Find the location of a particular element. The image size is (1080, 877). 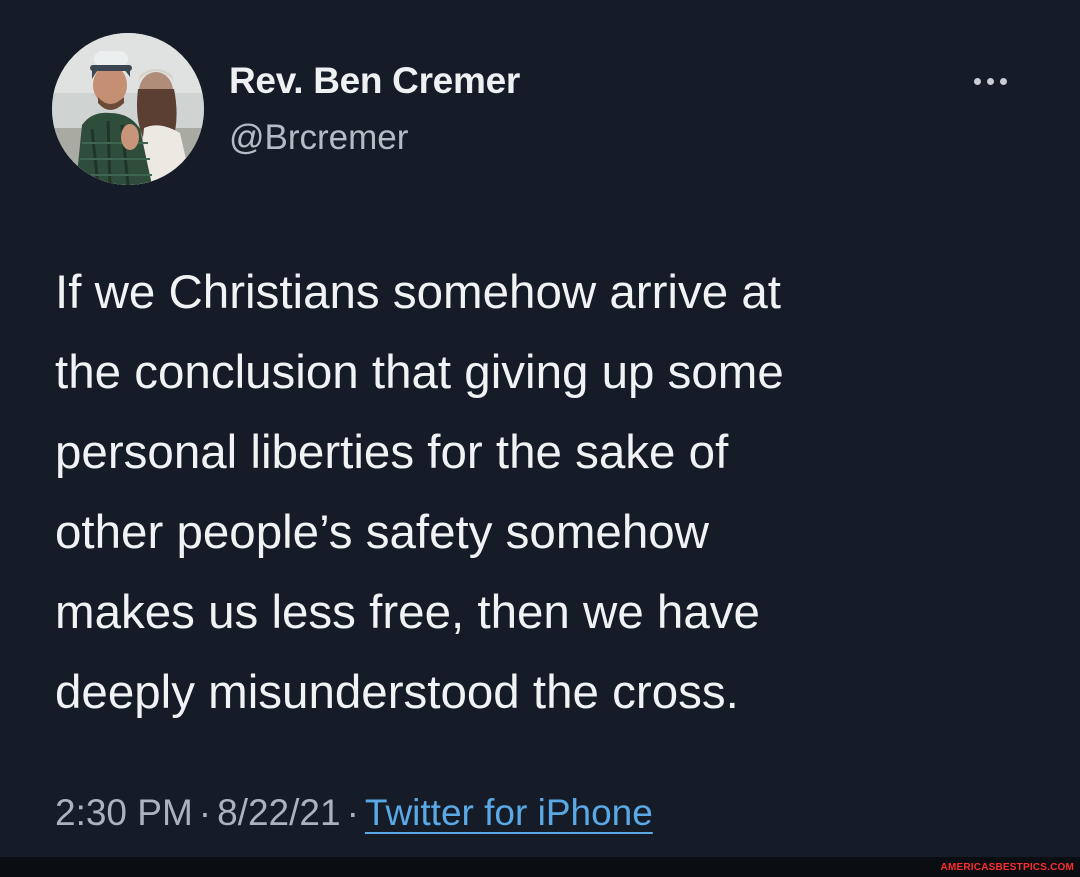

tweet-source-link: Twitter for iPhone is located at coordinates (509, 812).